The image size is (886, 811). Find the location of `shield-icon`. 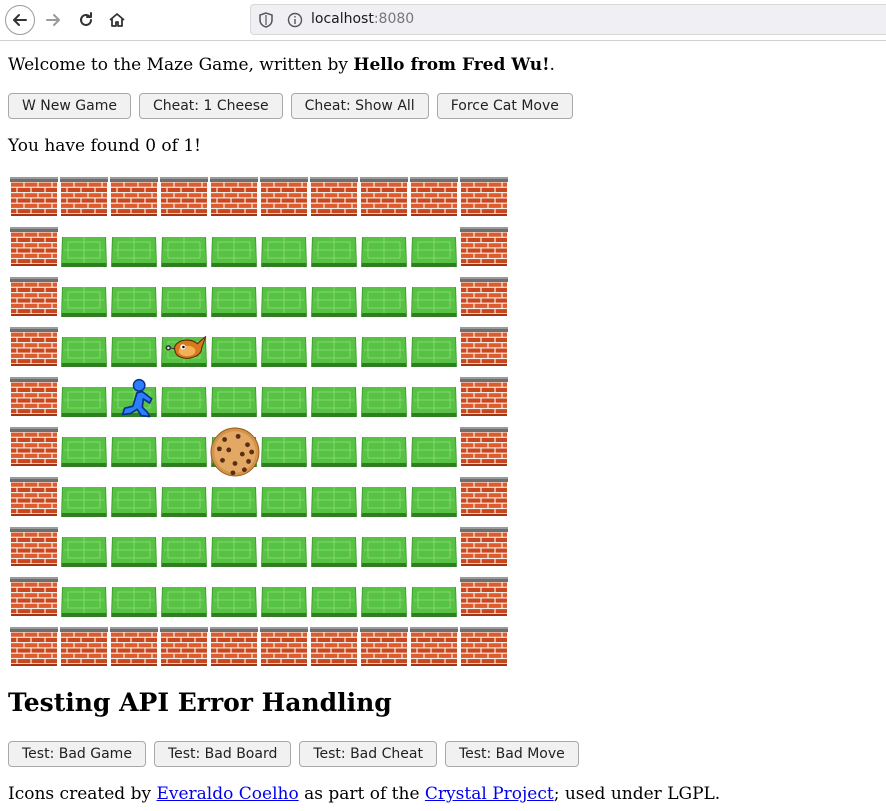

shield-icon is located at coordinates (266, 20).